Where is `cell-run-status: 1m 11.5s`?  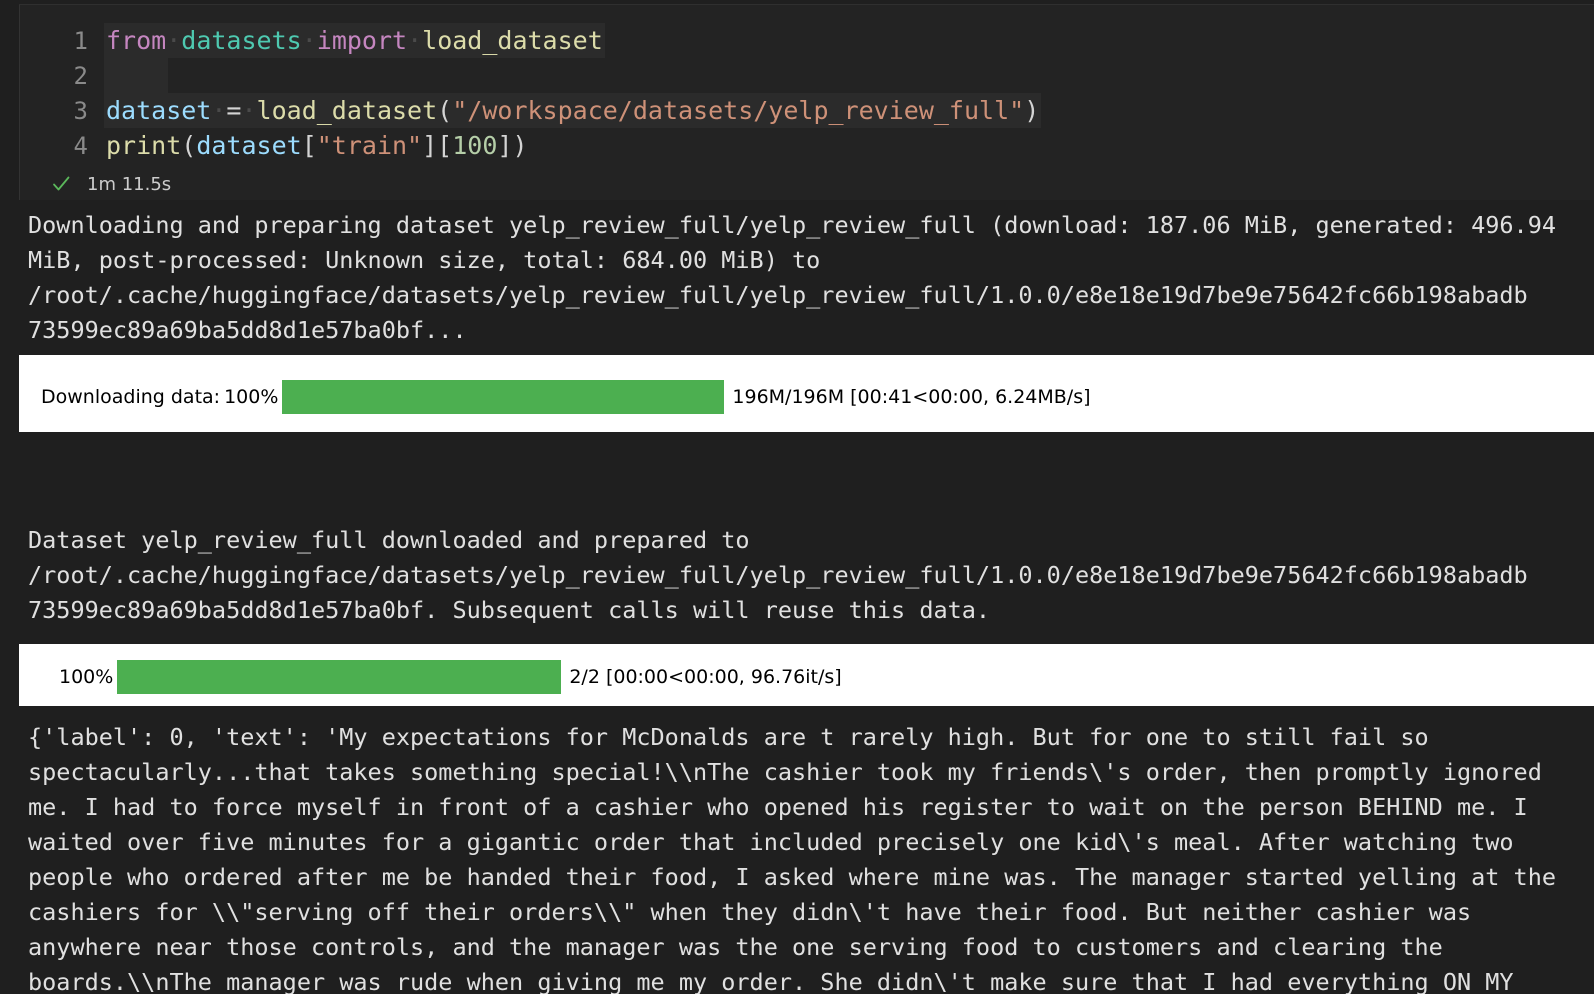
cell-run-status: 1m 11.5s is located at coordinates (95, 184).